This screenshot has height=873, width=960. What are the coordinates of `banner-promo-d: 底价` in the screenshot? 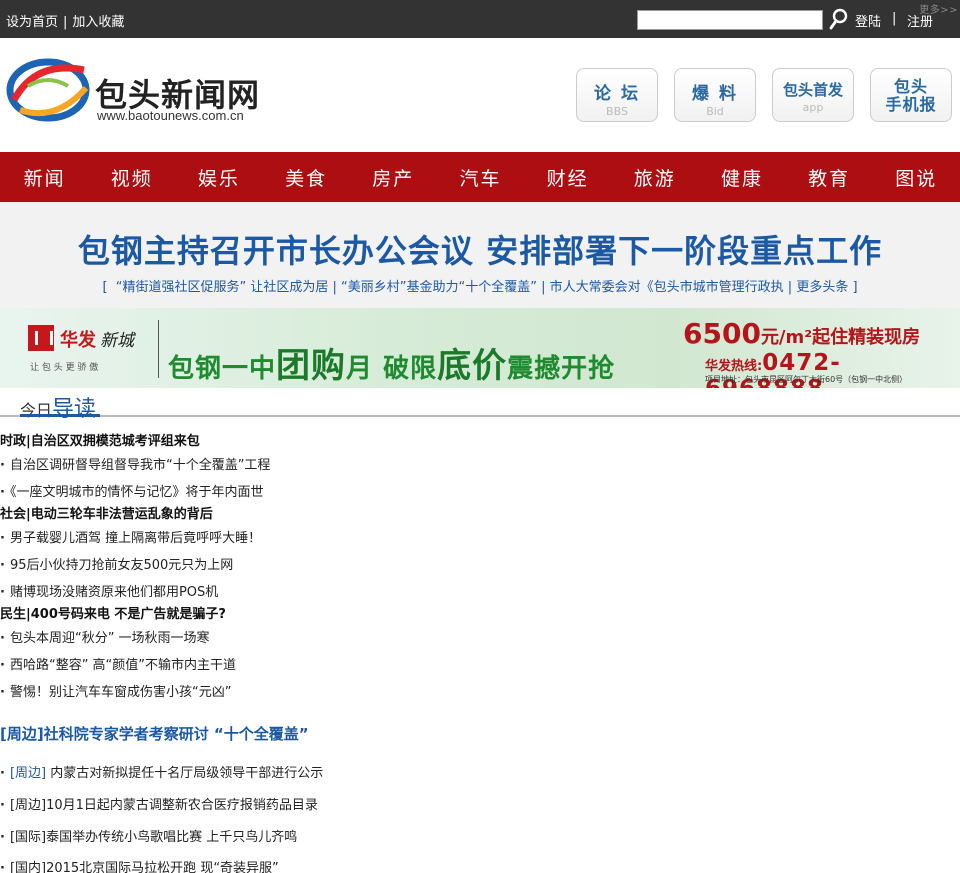 It's located at (472, 366).